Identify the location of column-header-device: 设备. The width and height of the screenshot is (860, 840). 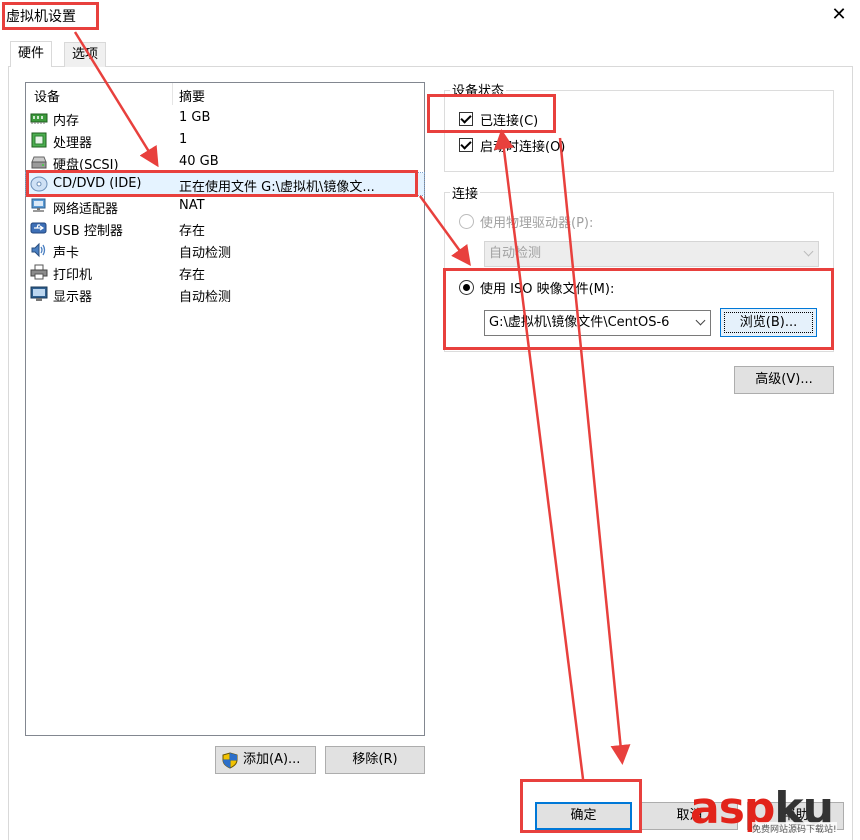
(47, 95).